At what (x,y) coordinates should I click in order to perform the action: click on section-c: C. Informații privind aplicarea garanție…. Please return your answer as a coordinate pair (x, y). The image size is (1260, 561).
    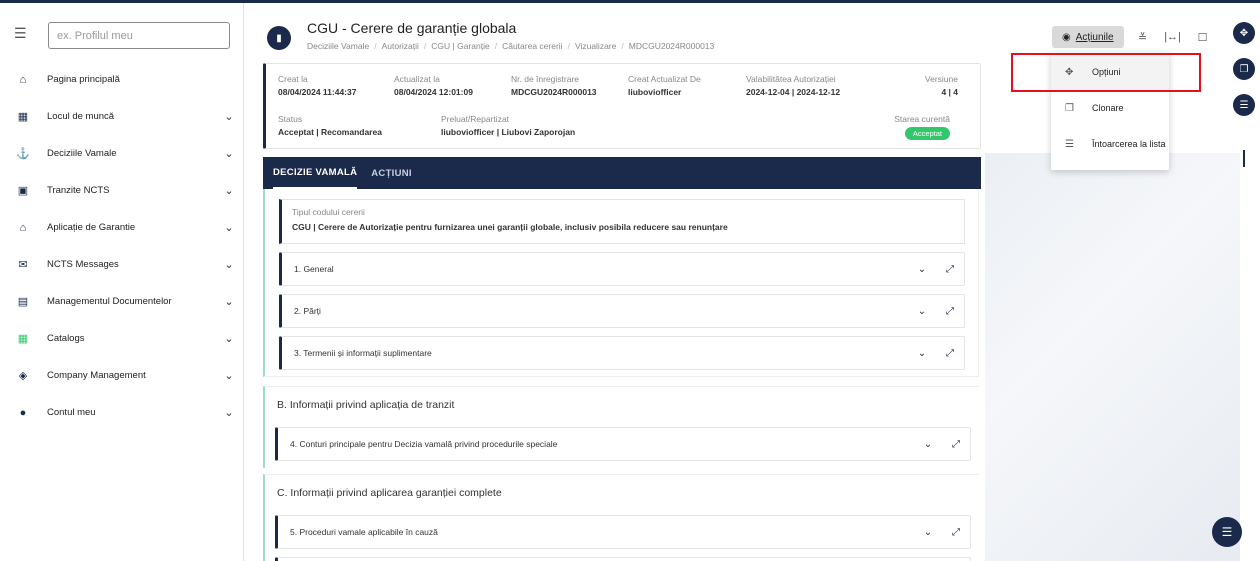
    Looking at the image, I should click on (621, 517).